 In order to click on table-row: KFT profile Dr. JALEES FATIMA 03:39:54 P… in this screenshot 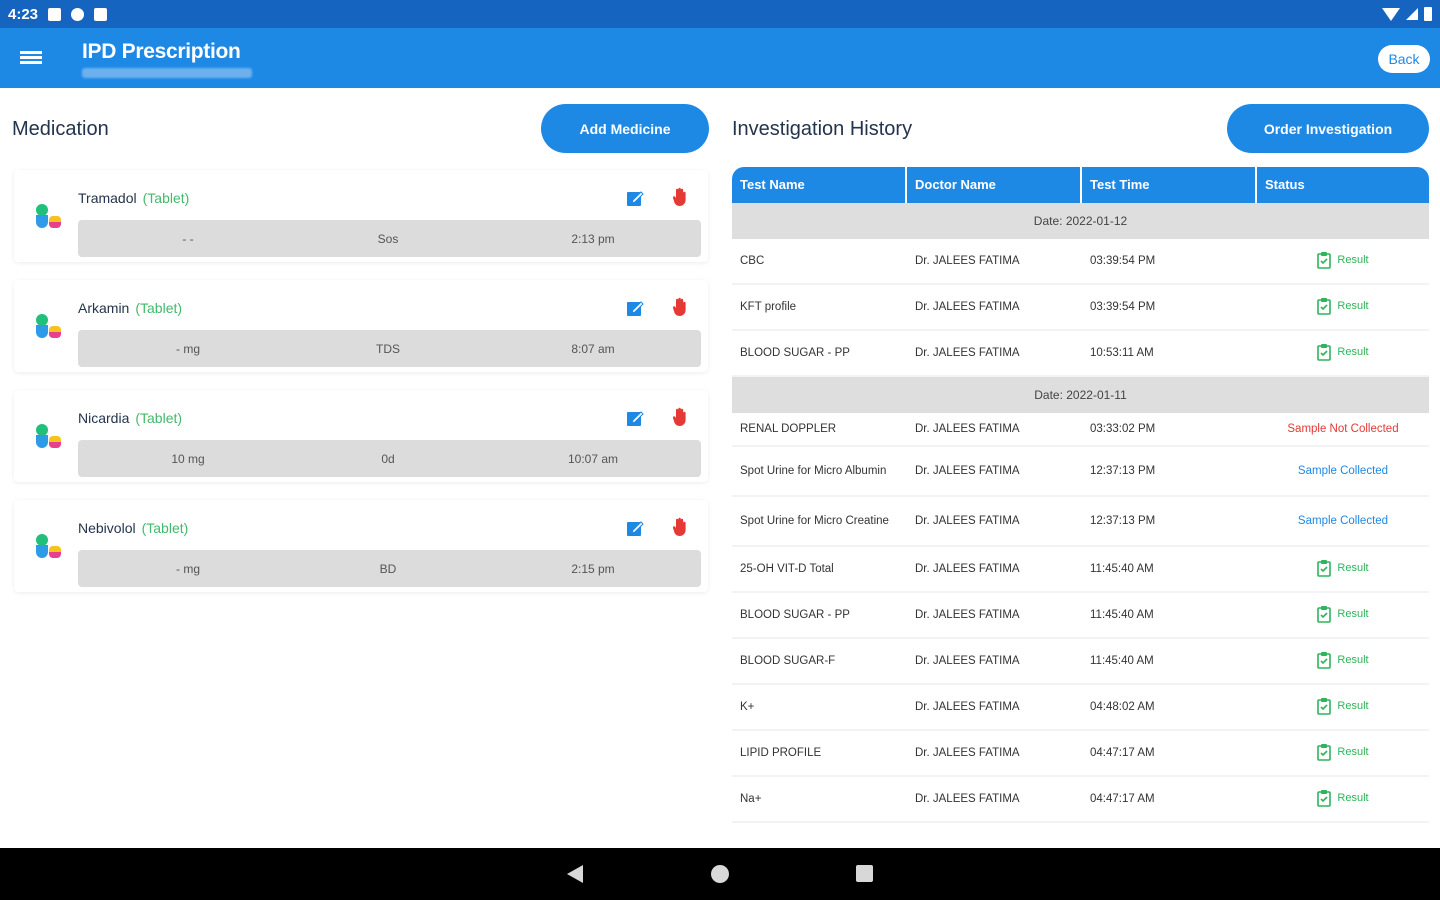, I will do `click(1080, 308)`.